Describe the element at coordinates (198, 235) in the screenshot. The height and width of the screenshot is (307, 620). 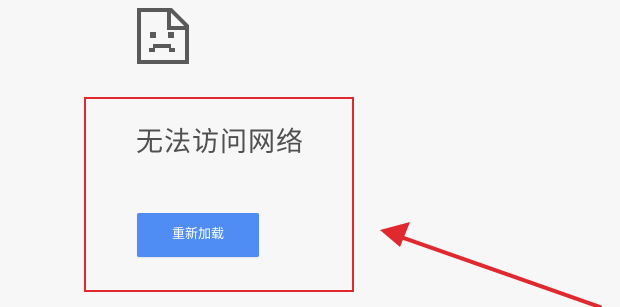
I see `reload-button: 重新加载` at that location.